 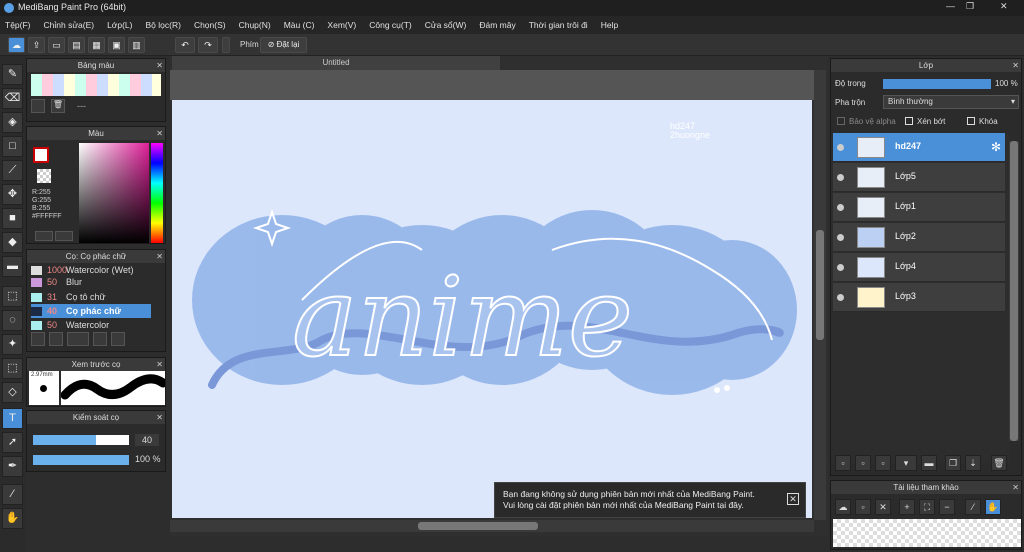 I want to click on new-brush-icon, so click(x=56, y=339).